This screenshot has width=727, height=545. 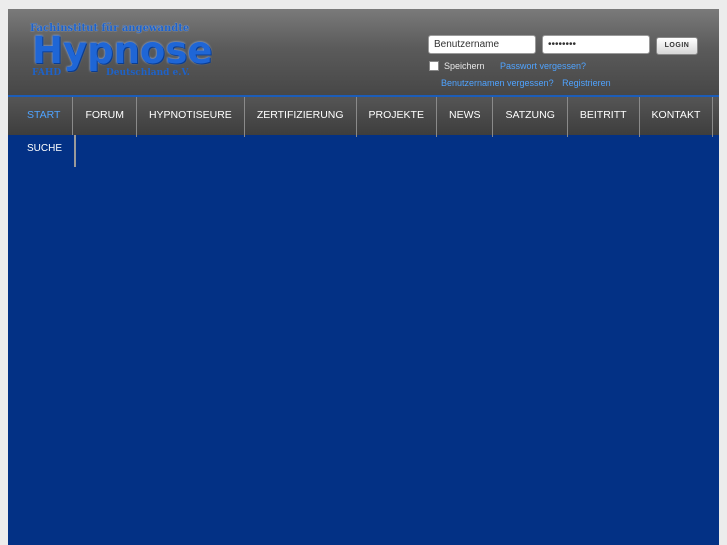 I want to click on nav-item-zertifizierung: ZERTIFIZIERUNG, so click(x=301, y=117).